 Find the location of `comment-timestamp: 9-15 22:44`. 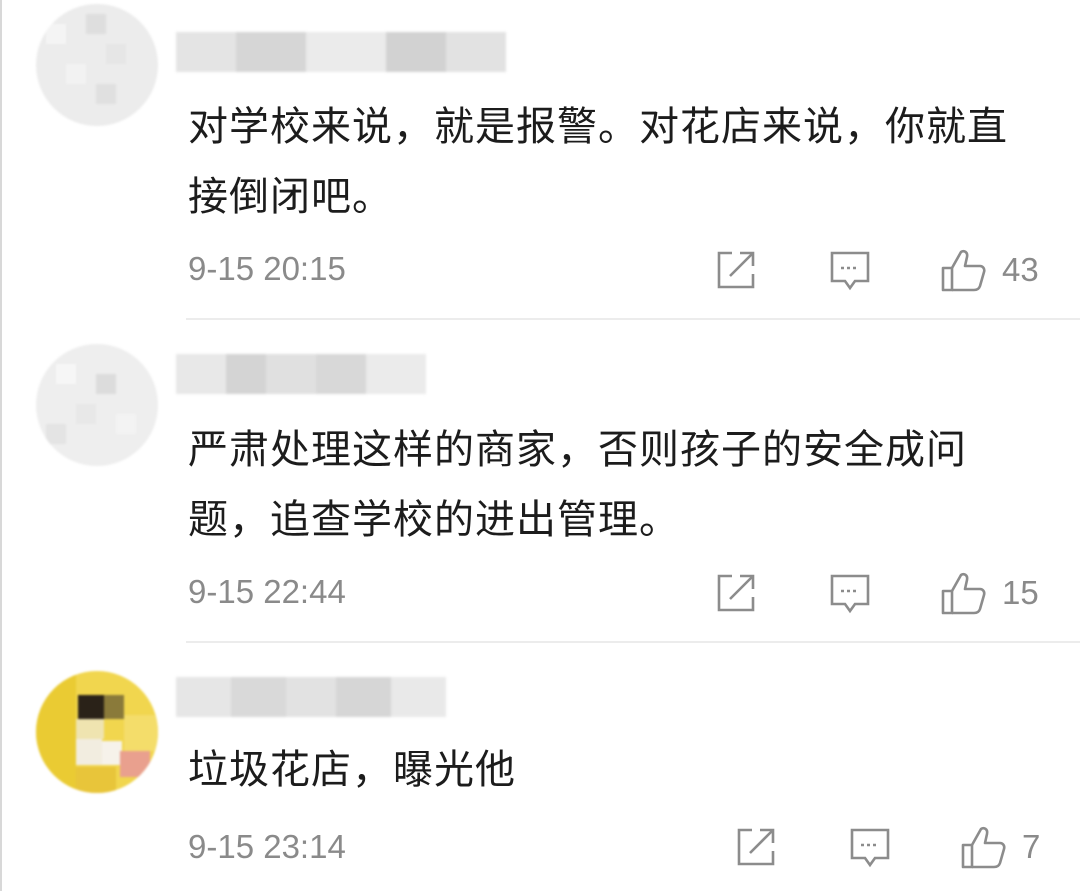

comment-timestamp: 9-15 22:44 is located at coordinates (267, 591).